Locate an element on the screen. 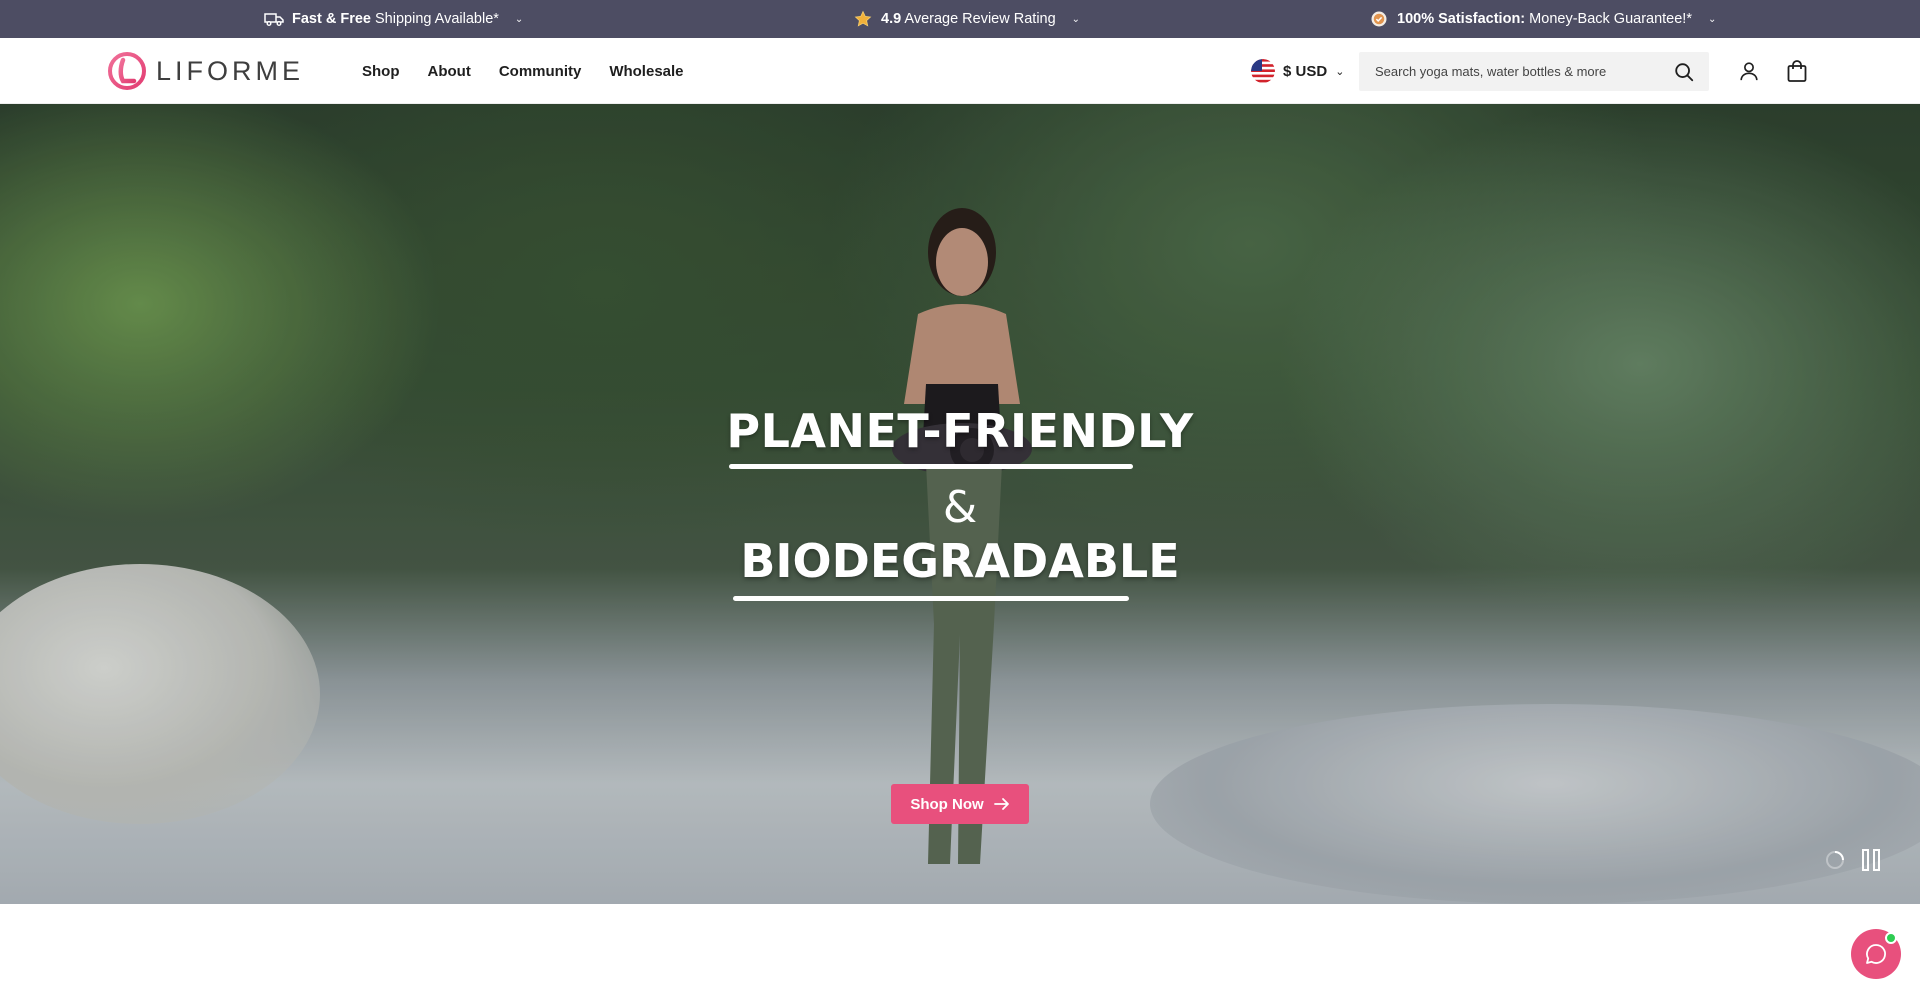 The image size is (1920, 993). announcement-strong: 4.9 is located at coordinates (891, 19).